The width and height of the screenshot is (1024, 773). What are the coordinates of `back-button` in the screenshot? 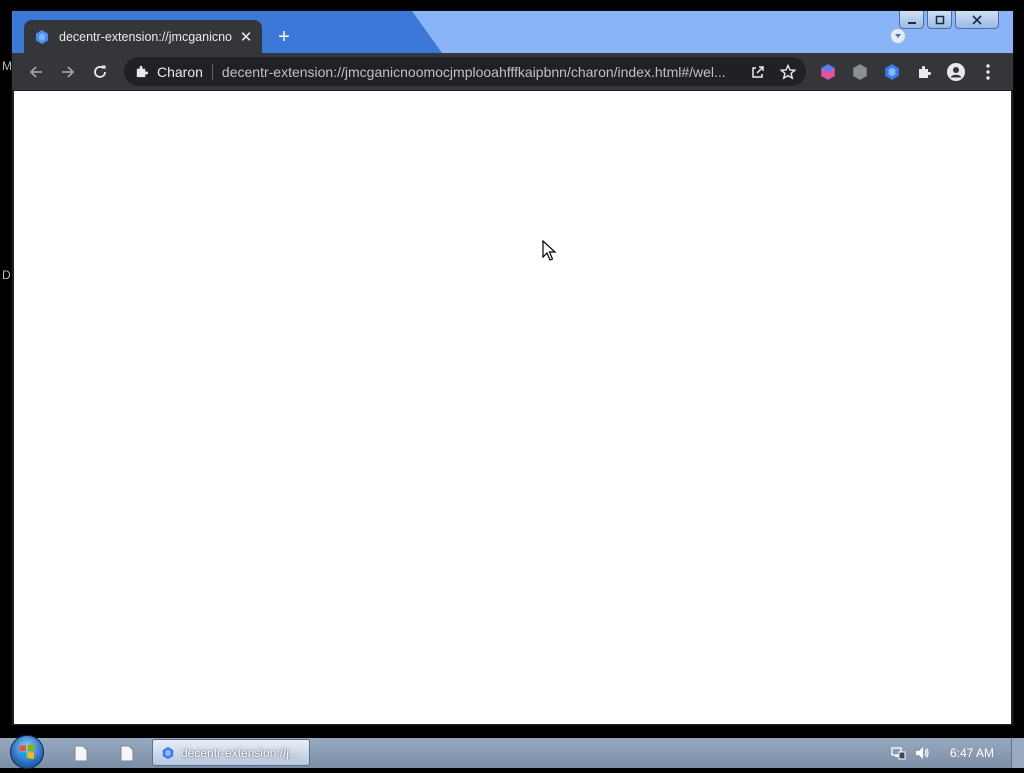 It's located at (36, 72).